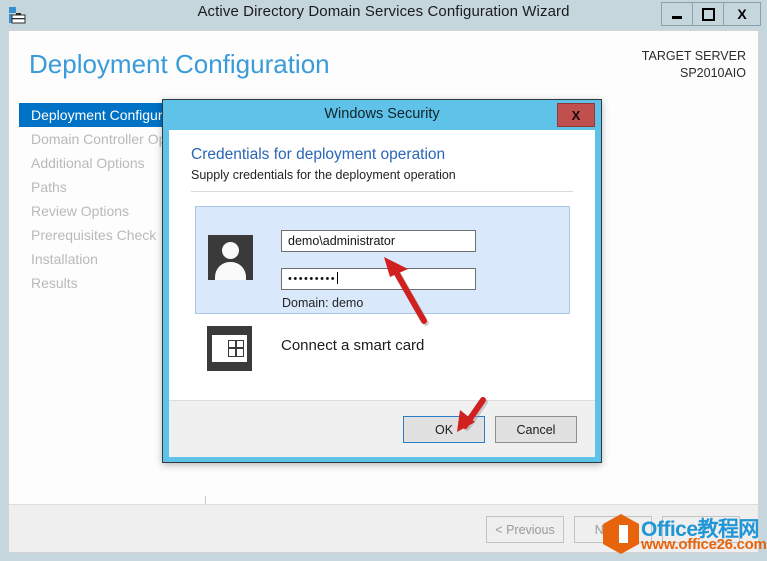 Image resolution: width=767 pixels, height=561 pixels. I want to click on credential-entry-panel: demo\administrator ••••••••• Domain, so click(382, 260).